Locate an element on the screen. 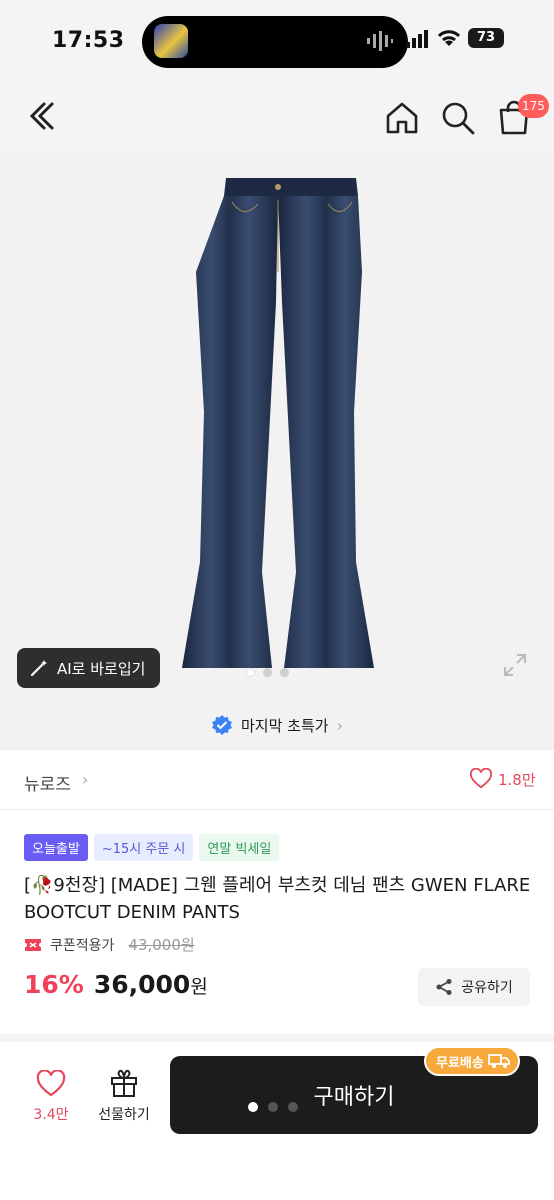 This screenshot has width=554, height=1200. original-price: 43,000원 is located at coordinates (161, 945).